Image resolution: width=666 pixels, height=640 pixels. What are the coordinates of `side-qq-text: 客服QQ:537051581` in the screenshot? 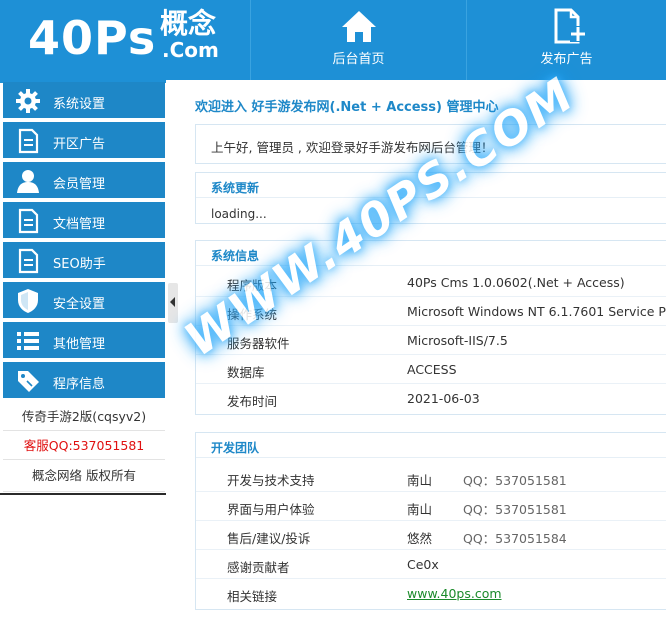 It's located at (84, 445).